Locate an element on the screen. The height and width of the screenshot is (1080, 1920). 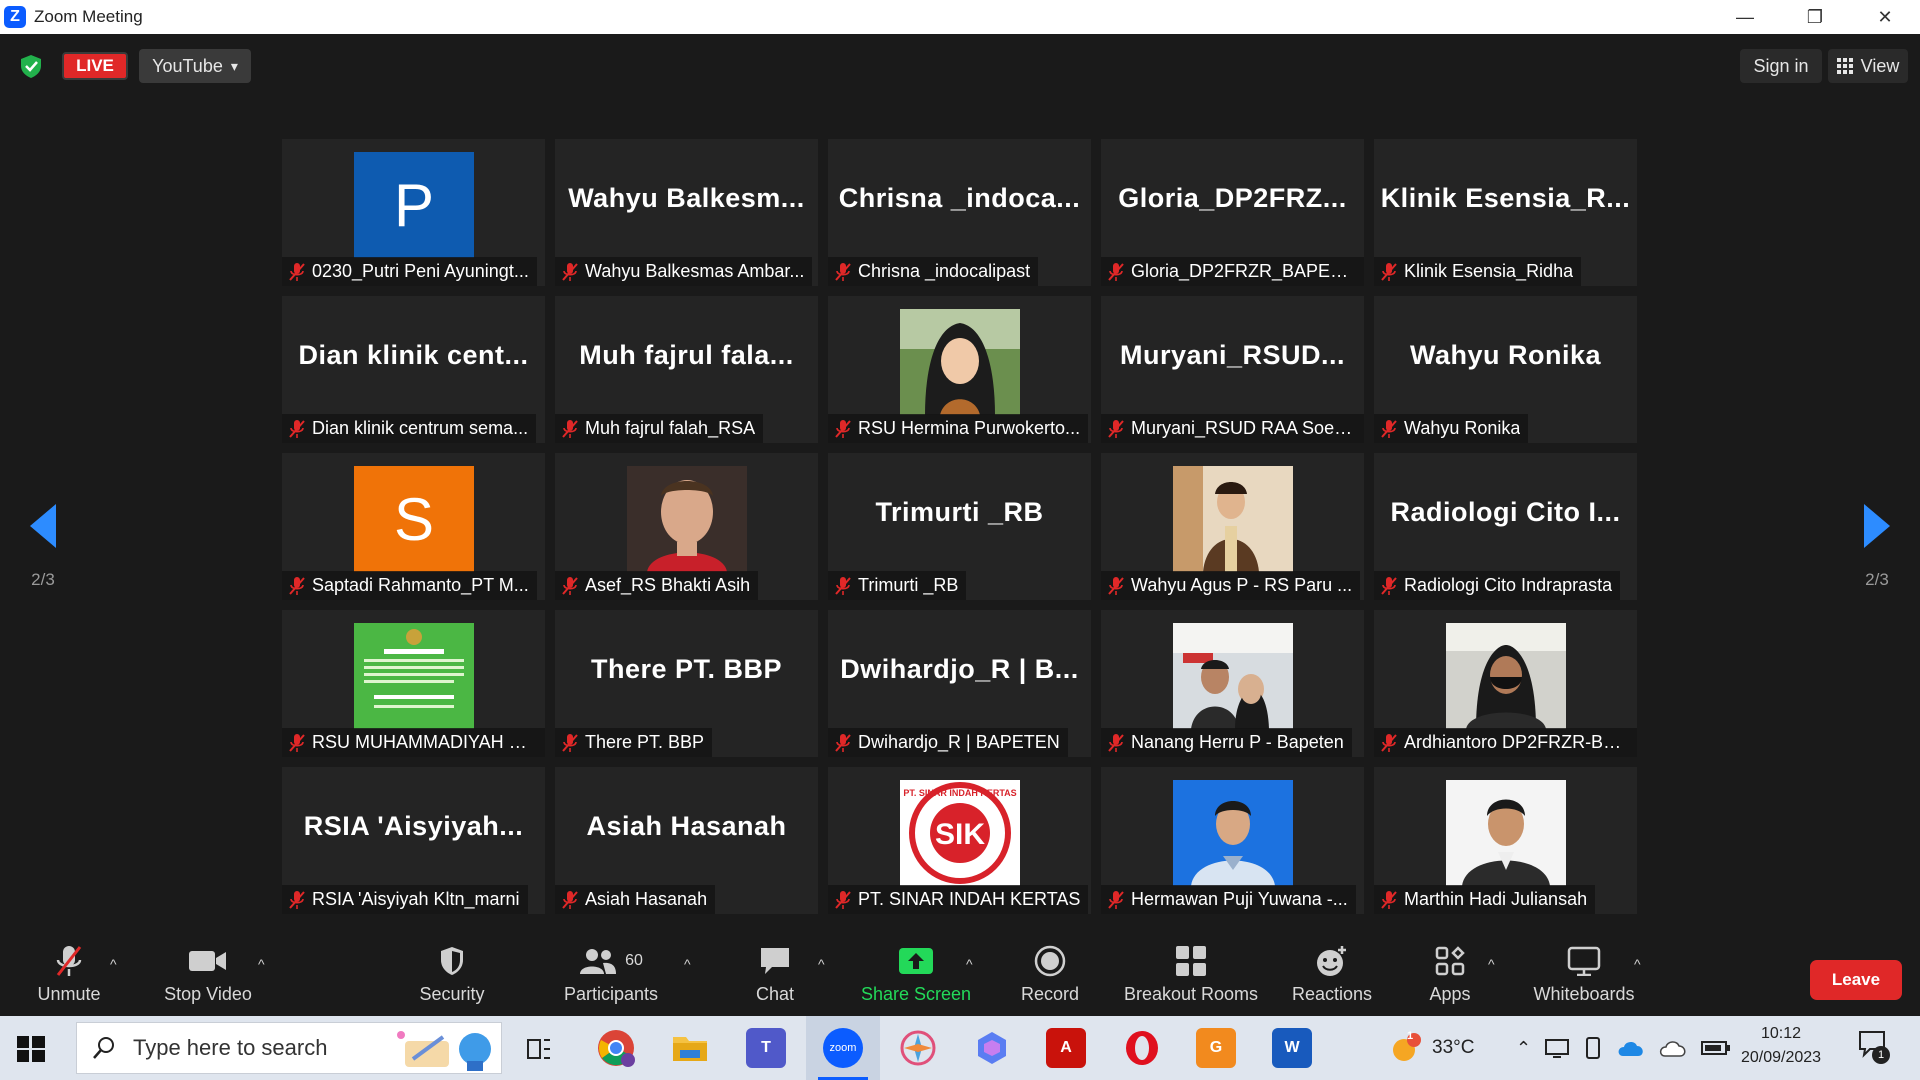
onedrive-personal-cloud-icon is located at coordinates (1673, 1048).